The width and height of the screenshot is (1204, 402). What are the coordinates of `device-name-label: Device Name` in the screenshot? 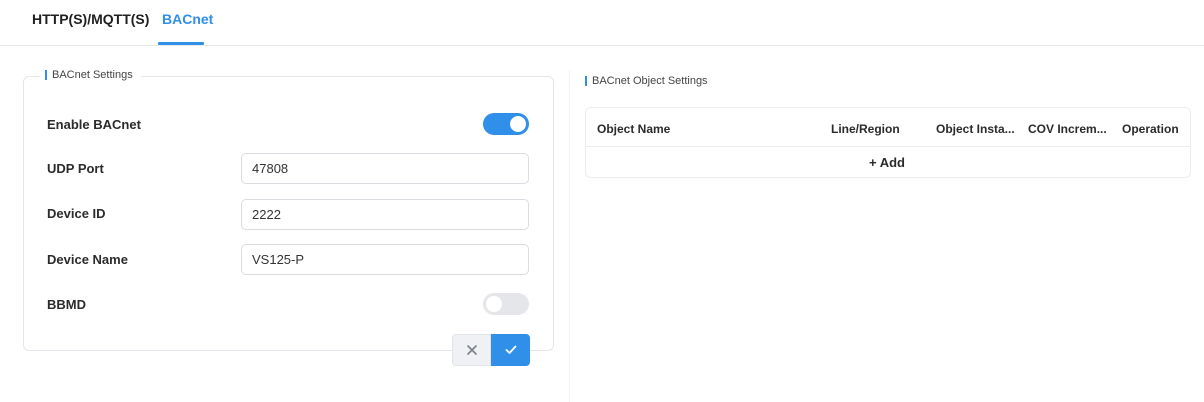 It's located at (87, 259).